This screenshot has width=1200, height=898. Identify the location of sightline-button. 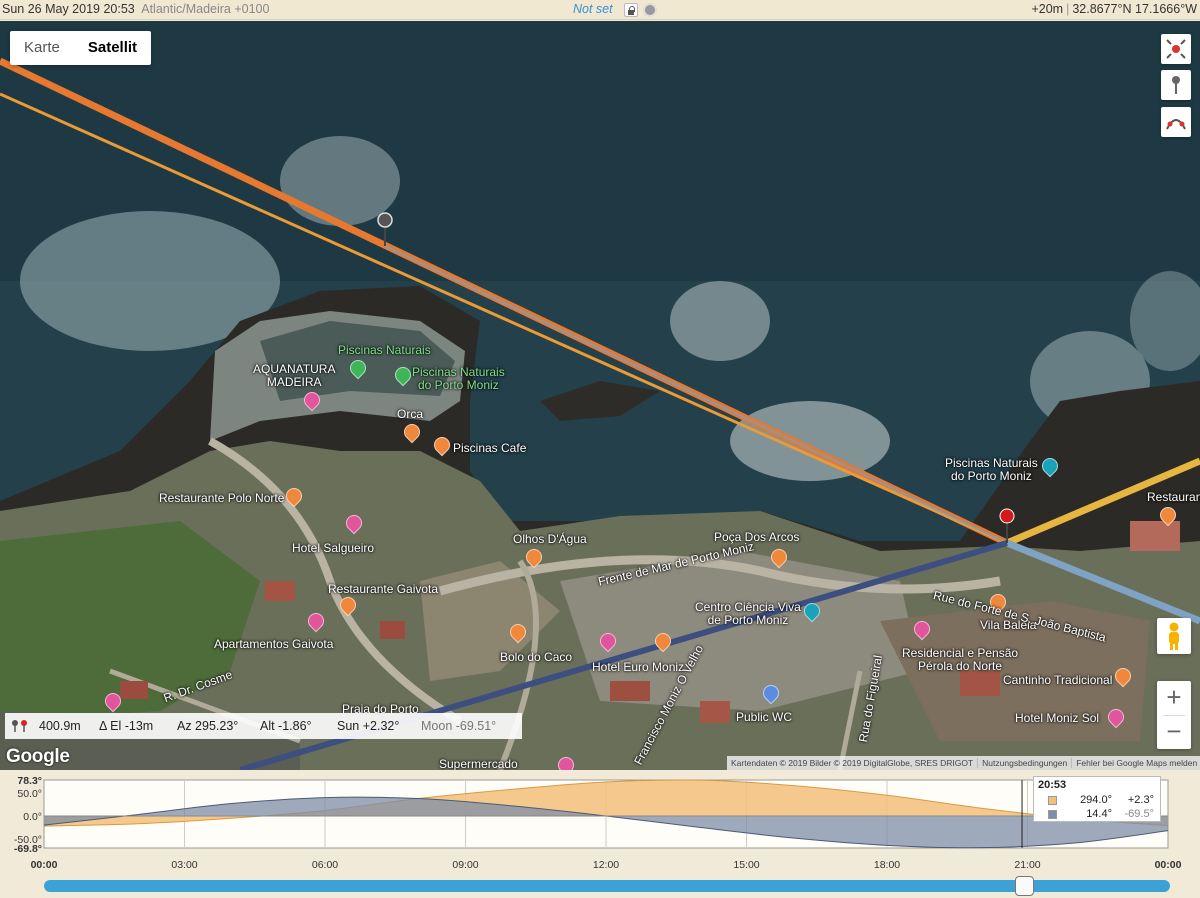
(1176, 122).